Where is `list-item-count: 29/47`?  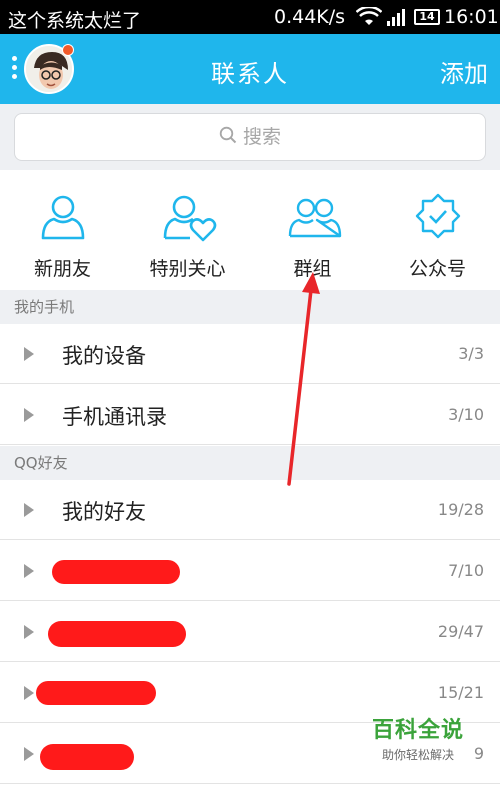
list-item-count: 29/47 is located at coordinates (460, 631).